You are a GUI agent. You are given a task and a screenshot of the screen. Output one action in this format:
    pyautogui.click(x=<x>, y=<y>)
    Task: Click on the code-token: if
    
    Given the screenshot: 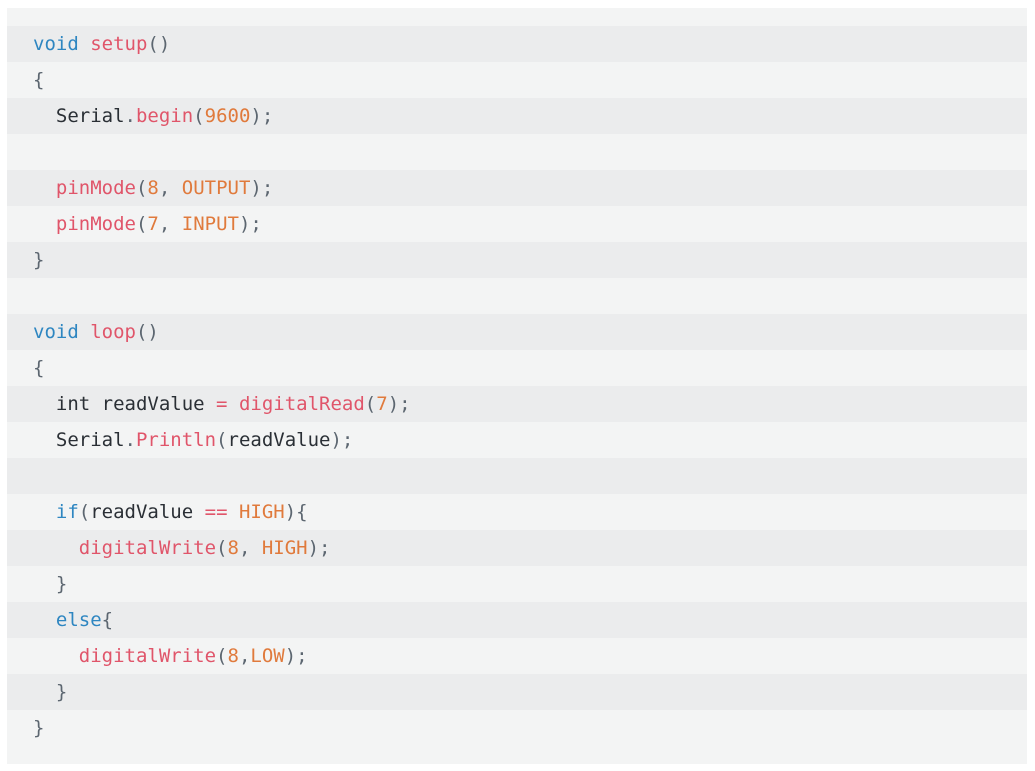 What is the action you would take?
    pyautogui.click(x=67, y=512)
    